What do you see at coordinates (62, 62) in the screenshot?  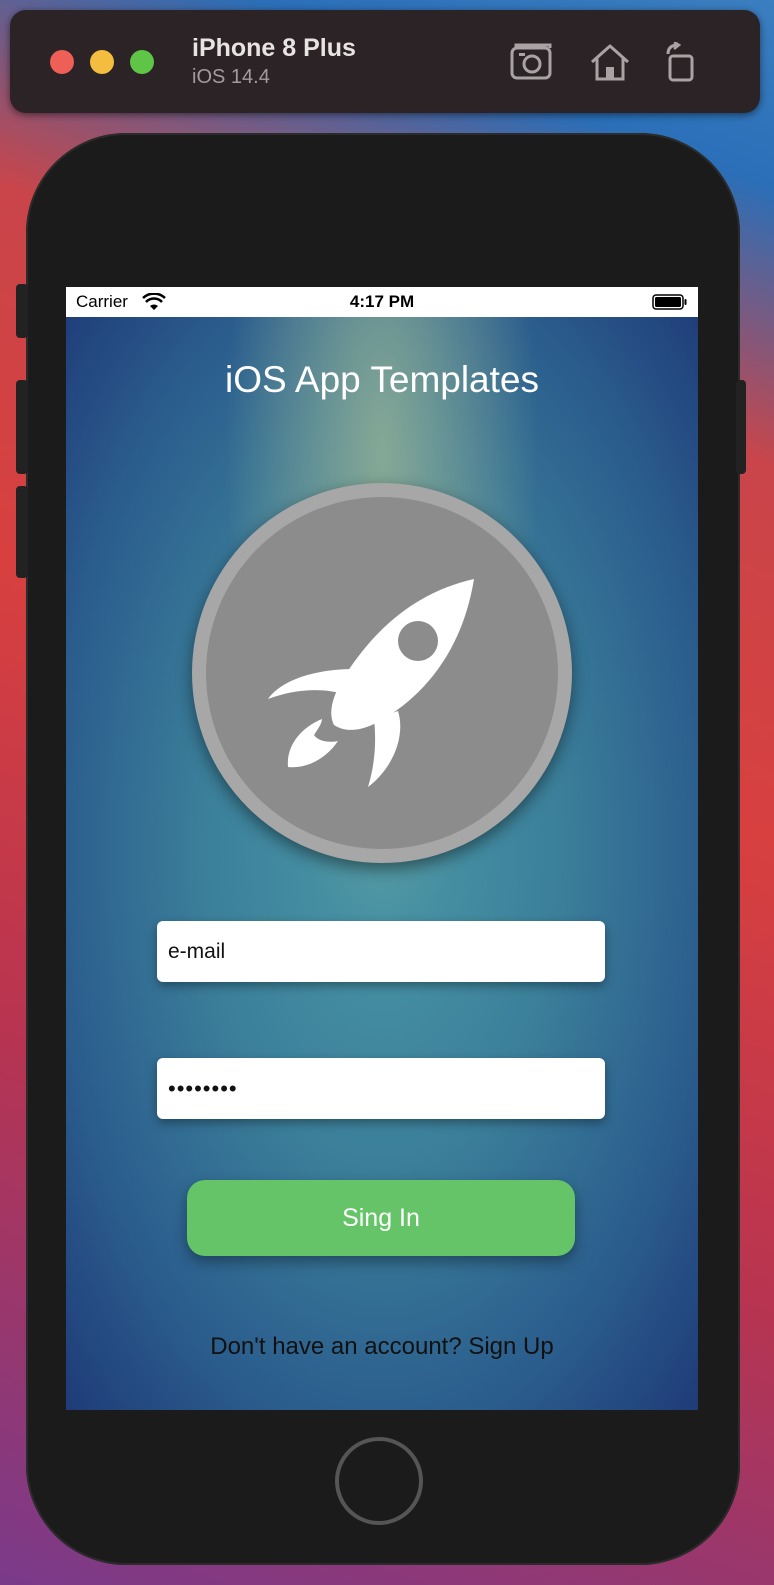 I see `close-window-button` at bounding box center [62, 62].